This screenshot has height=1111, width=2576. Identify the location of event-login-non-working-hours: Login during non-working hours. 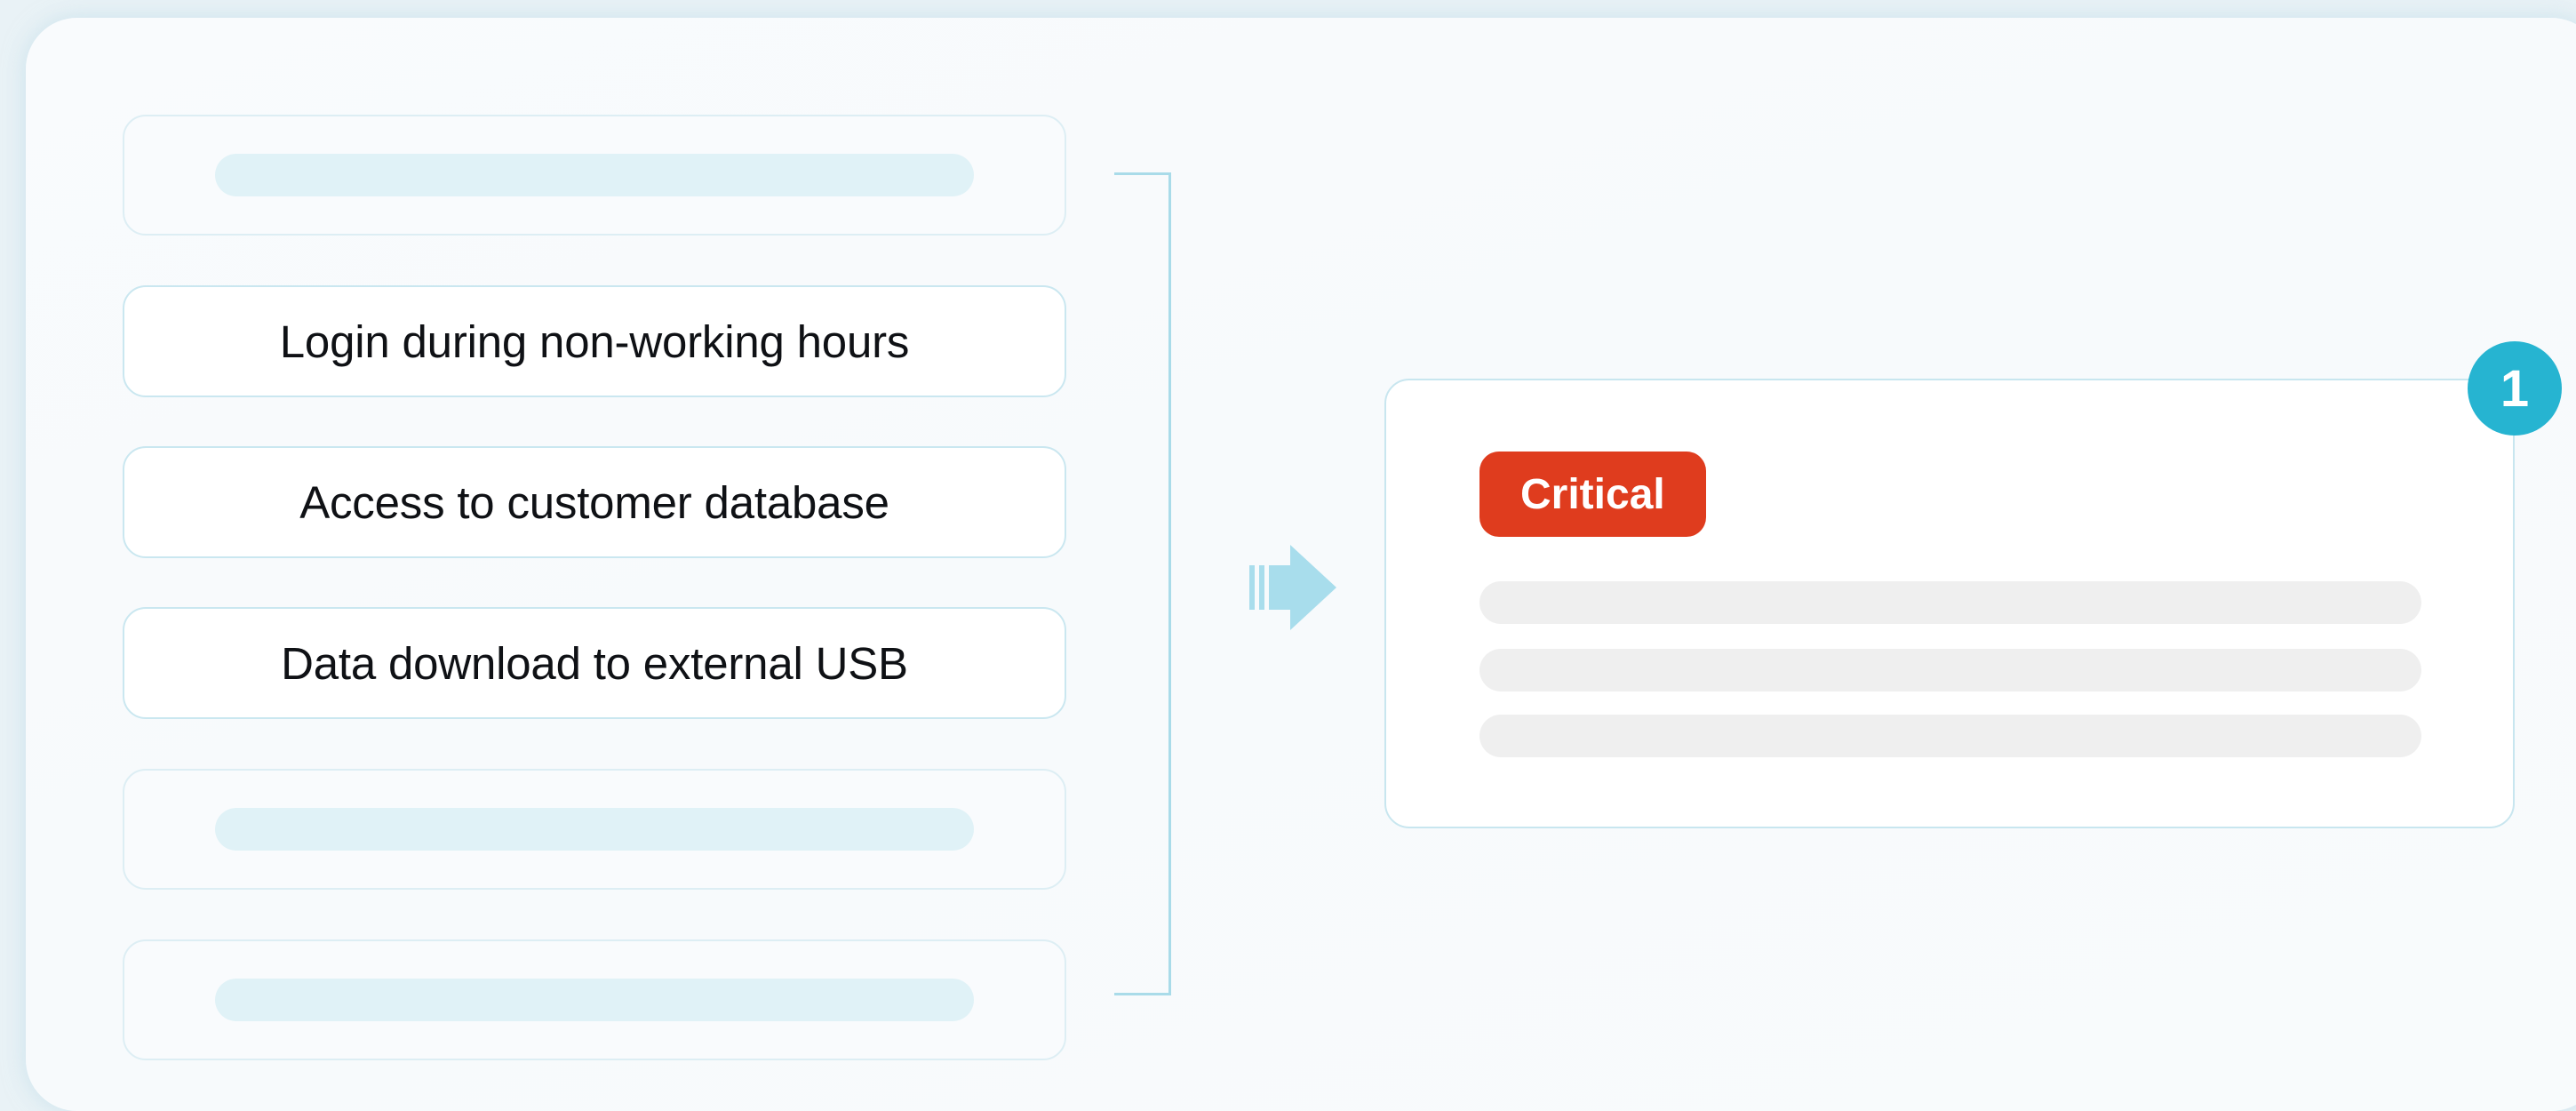
(594, 341).